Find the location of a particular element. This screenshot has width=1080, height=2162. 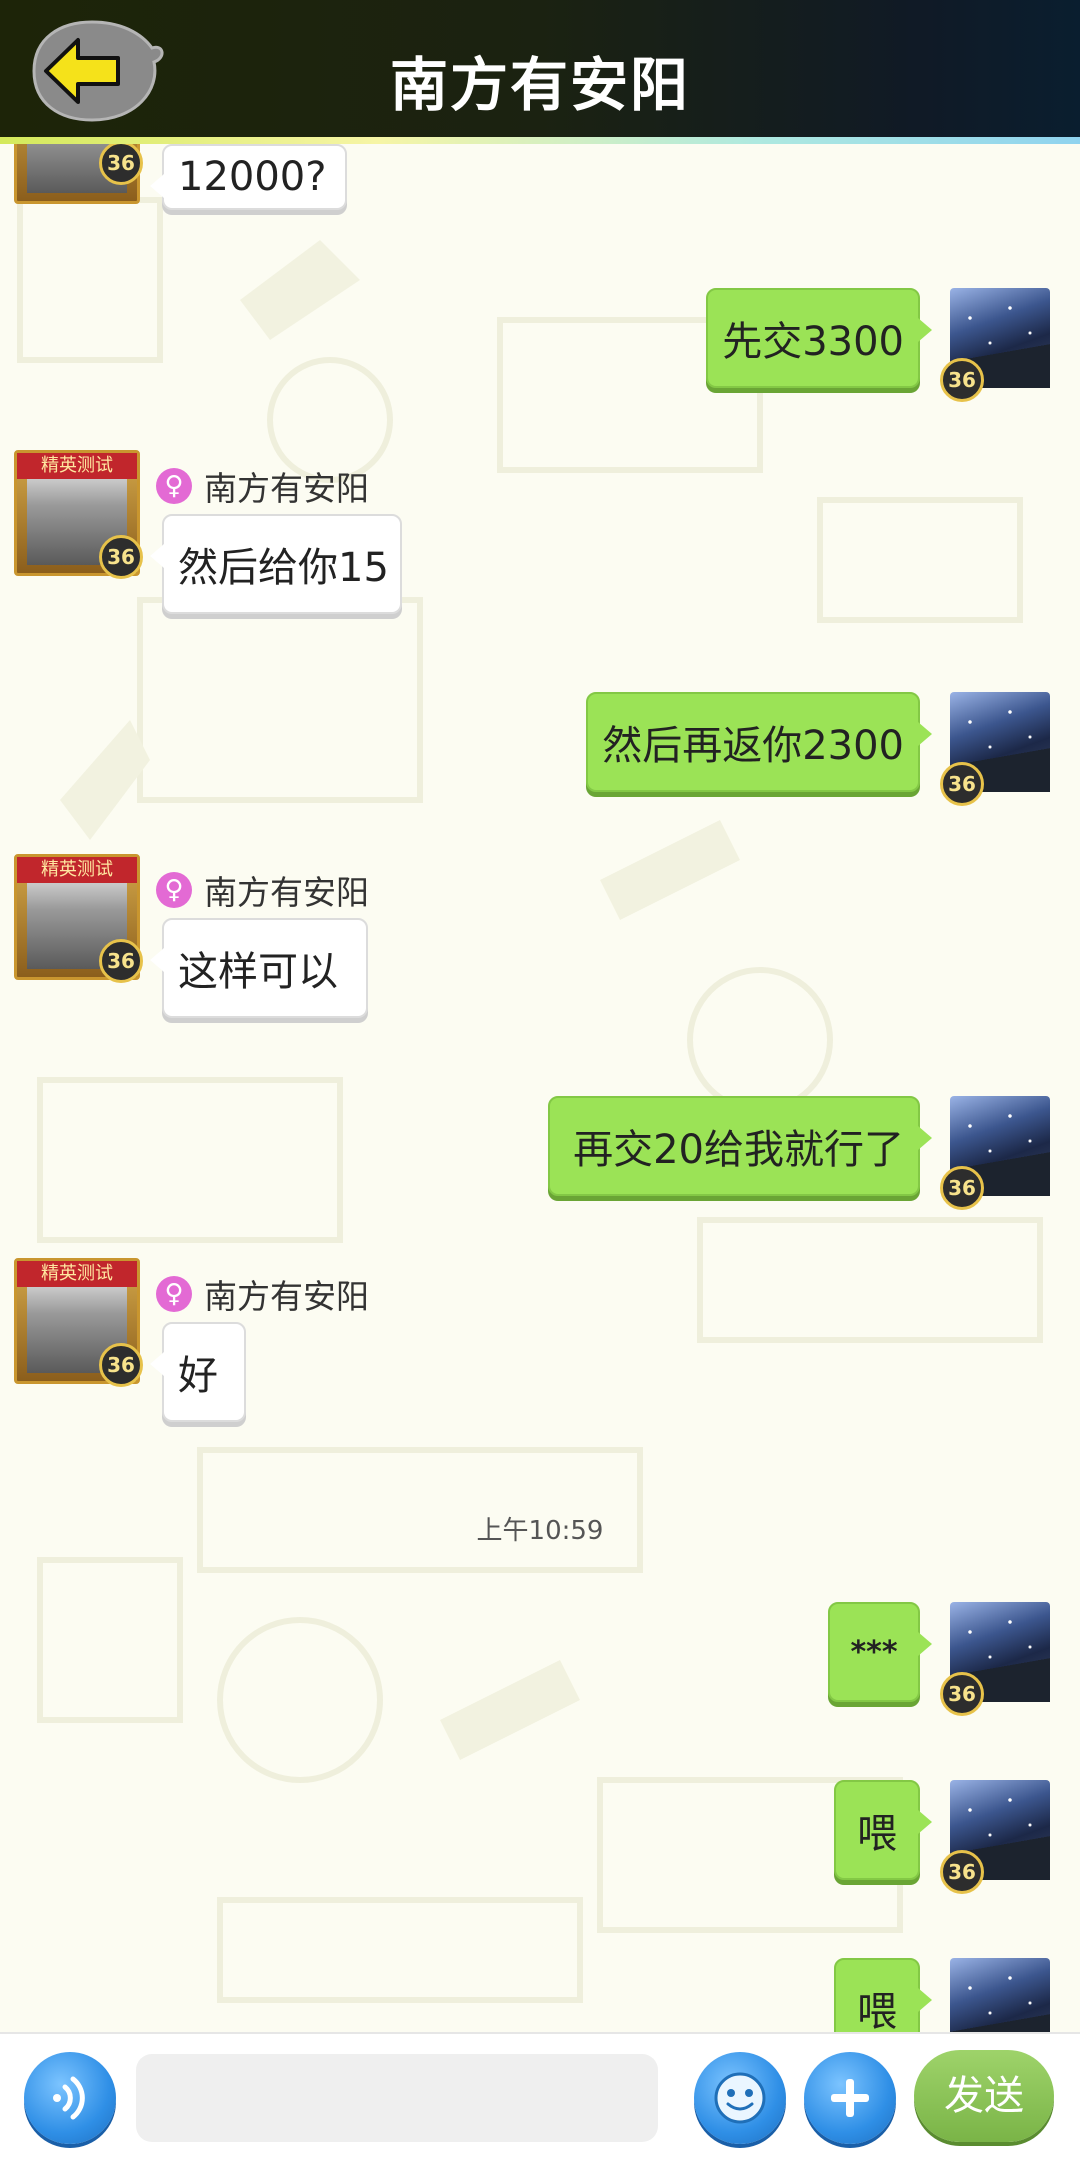

message-bubble: 先交3300 is located at coordinates (819, 338).